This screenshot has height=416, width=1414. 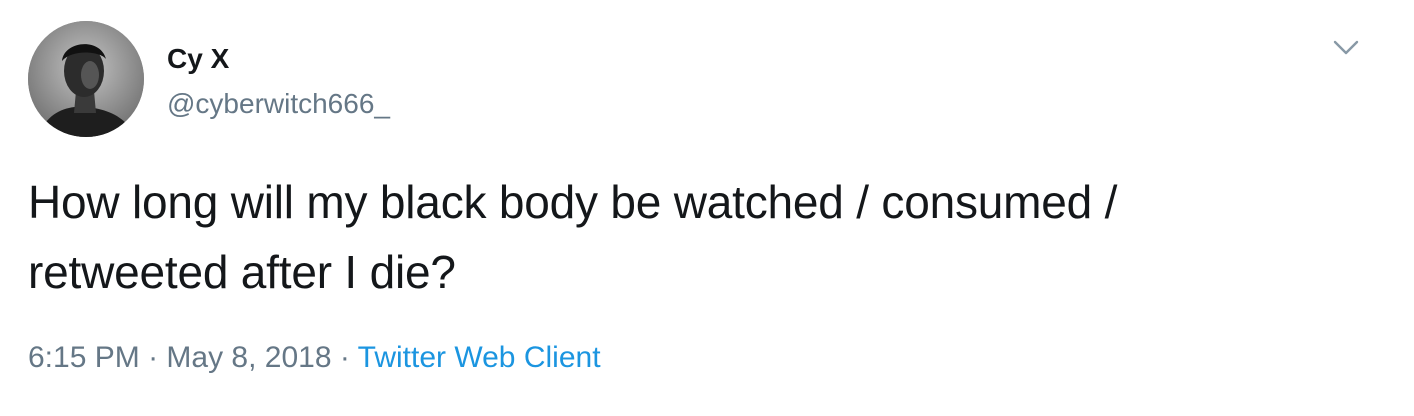 I want to click on avatar-image, so click(x=86, y=79).